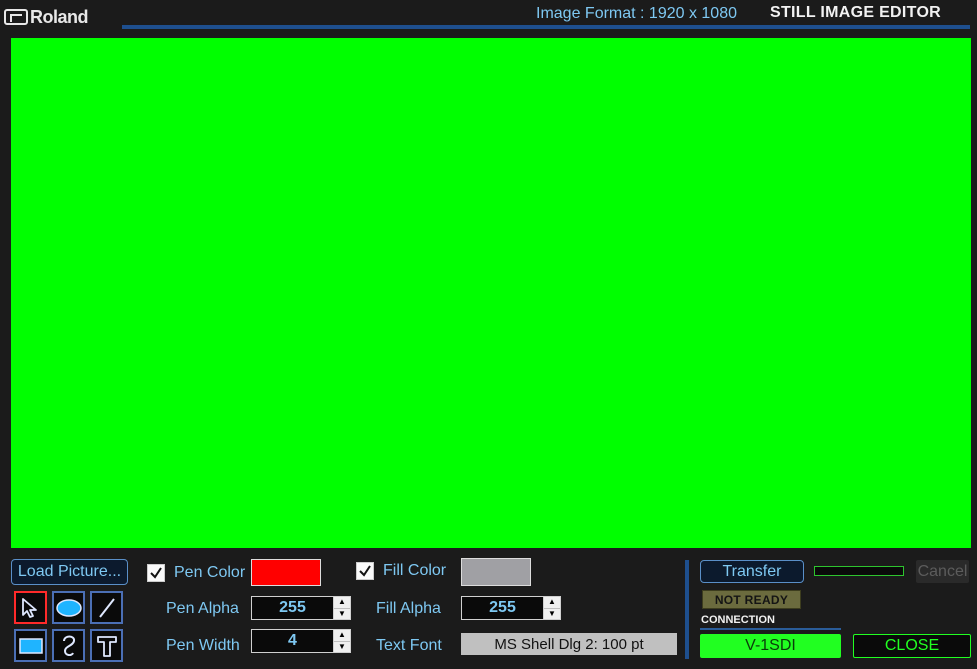 Image resolution: width=977 pixels, height=669 pixels. I want to click on logo-text: Roland, so click(59, 16).